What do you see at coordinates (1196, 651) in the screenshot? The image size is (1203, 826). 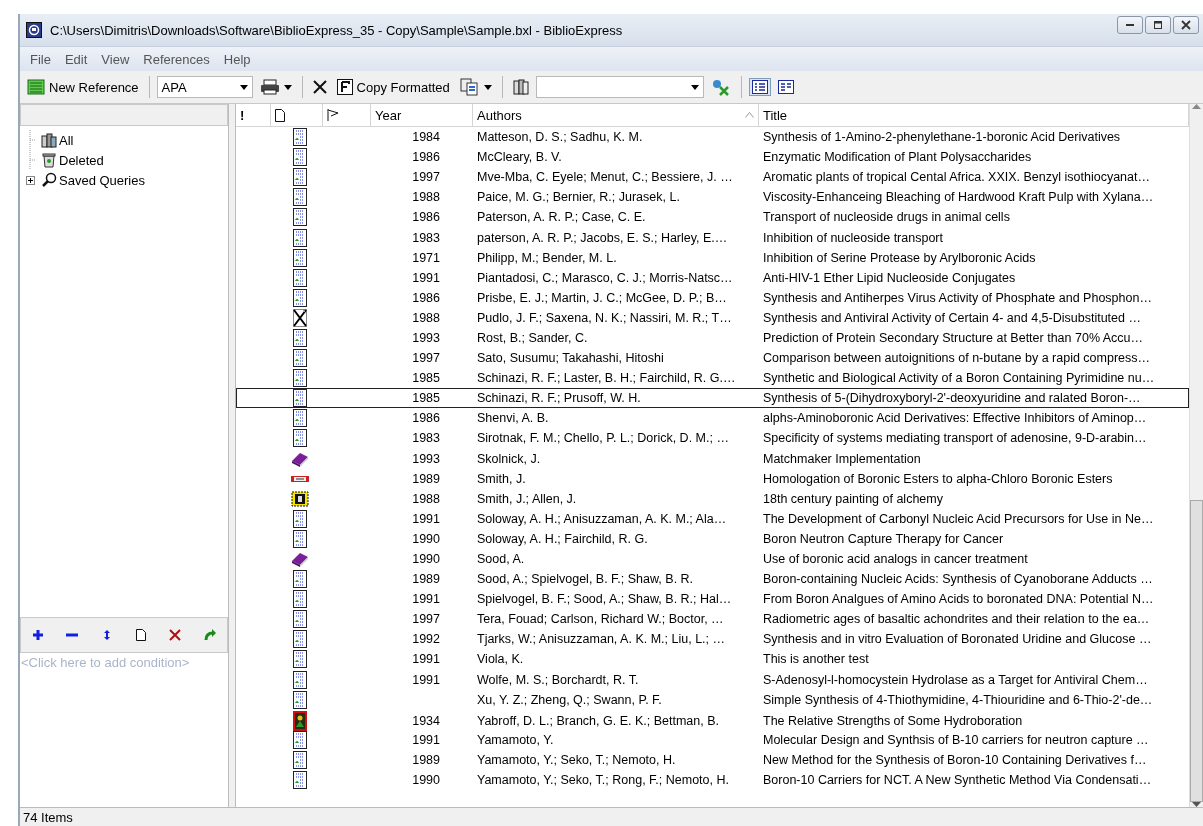 I see `scroll-thumb` at bounding box center [1196, 651].